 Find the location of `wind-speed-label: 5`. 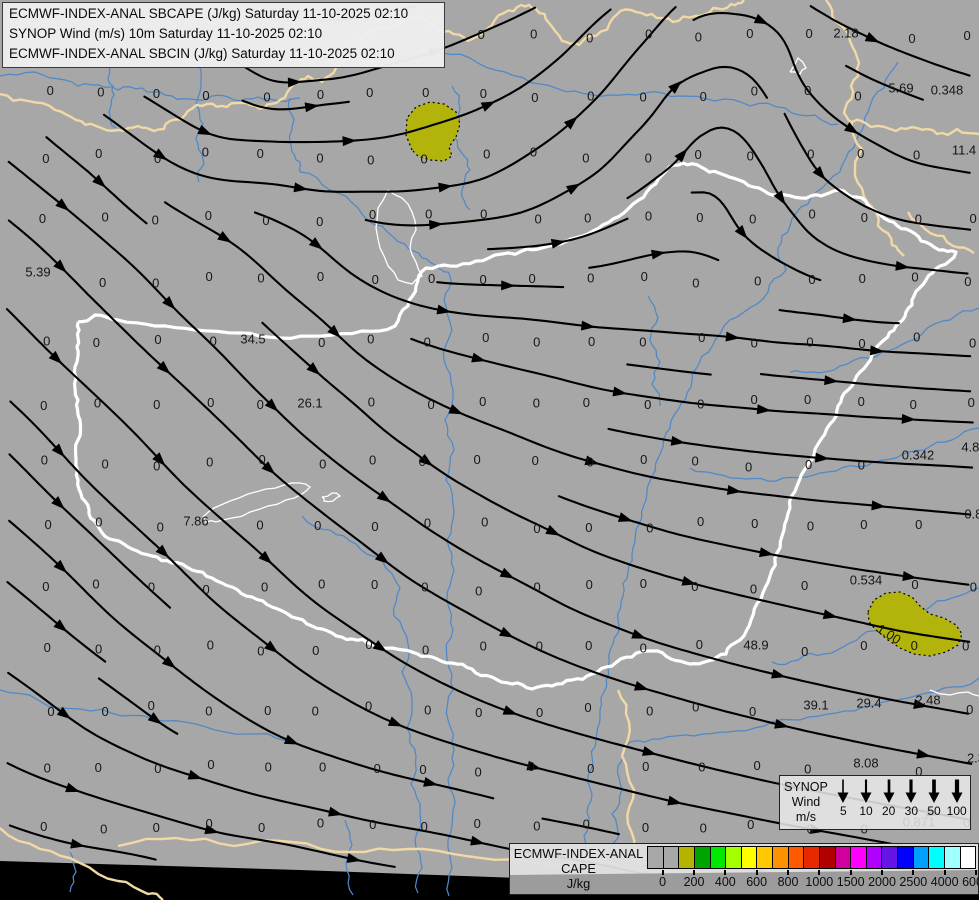

wind-speed-label: 5 is located at coordinates (843, 811).